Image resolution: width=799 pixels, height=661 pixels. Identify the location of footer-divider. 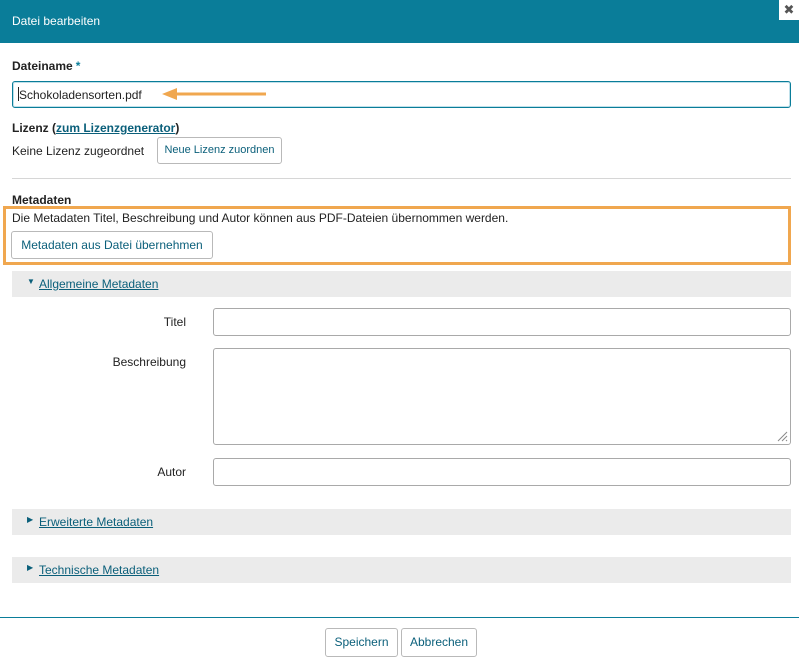
(399, 617).